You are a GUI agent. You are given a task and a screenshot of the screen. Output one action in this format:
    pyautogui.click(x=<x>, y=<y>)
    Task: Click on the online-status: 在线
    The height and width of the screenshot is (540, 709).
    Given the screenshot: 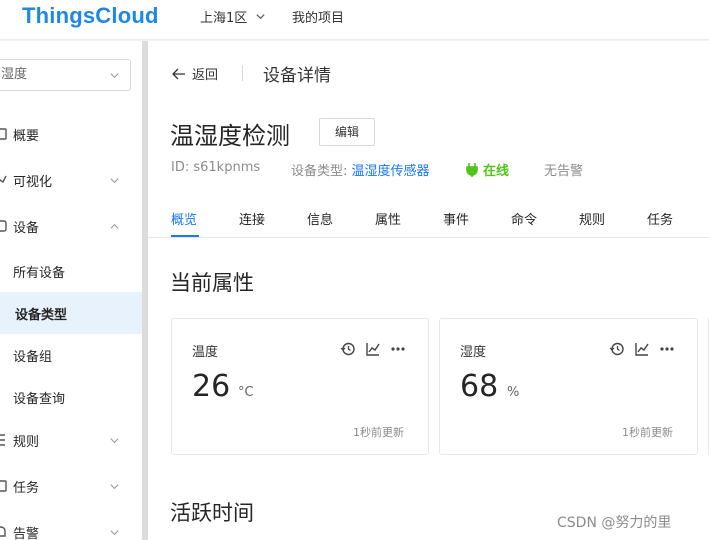 What is the action you would take?
    pyautogui.click(x=487, y=169)
    